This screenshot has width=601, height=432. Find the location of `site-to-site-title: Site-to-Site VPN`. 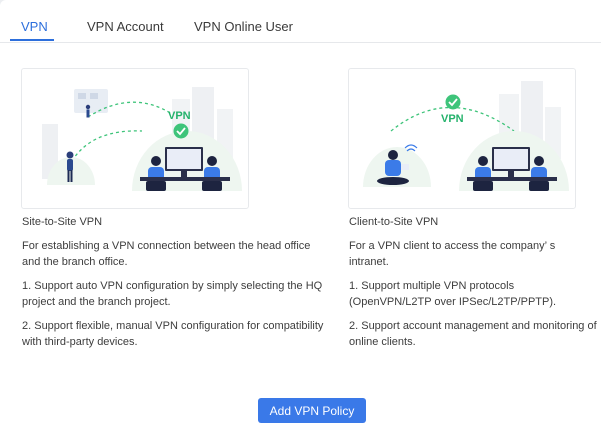

site-to-site-title: Site-to-Site VPN is located at coordinates (62, 222).